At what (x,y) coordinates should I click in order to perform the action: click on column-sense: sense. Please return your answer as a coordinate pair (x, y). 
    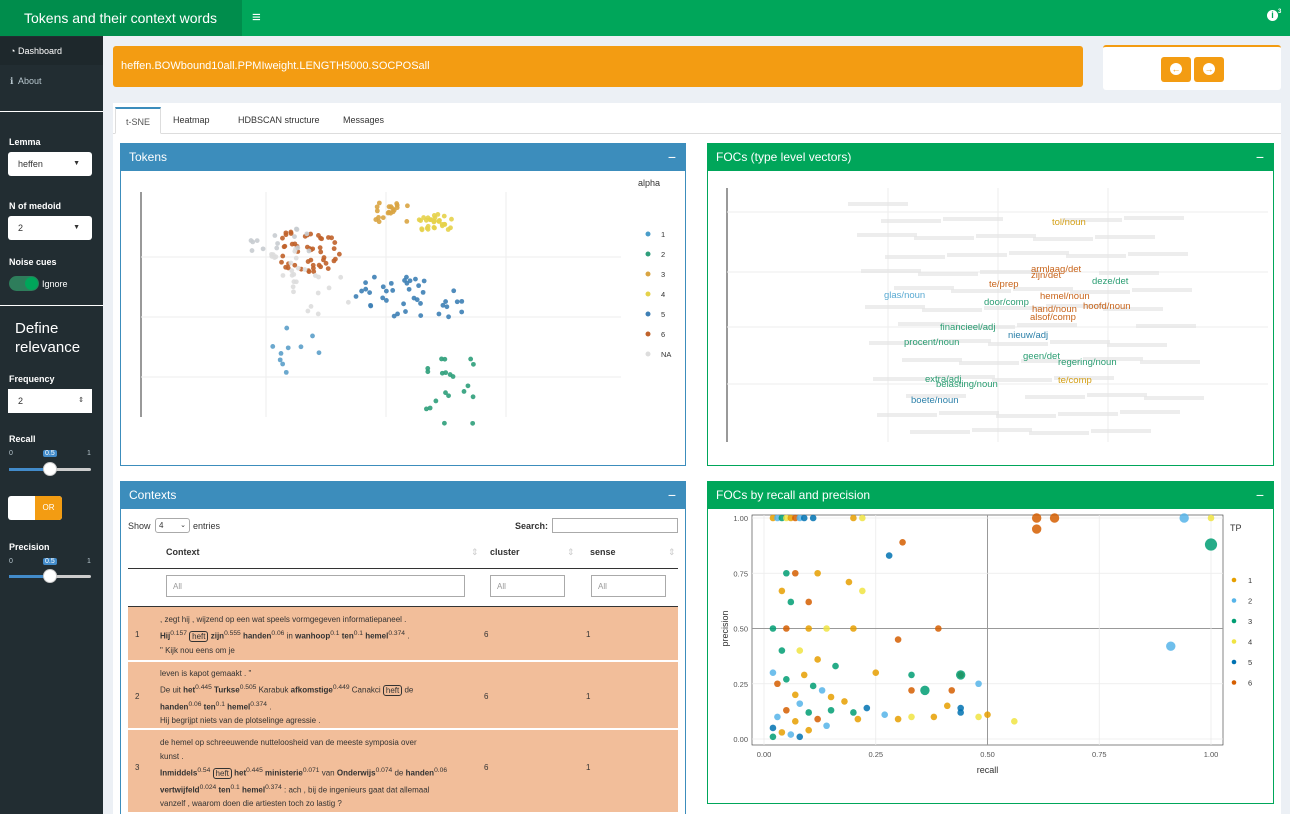
    Looking at the image, I should click on (603, 552).